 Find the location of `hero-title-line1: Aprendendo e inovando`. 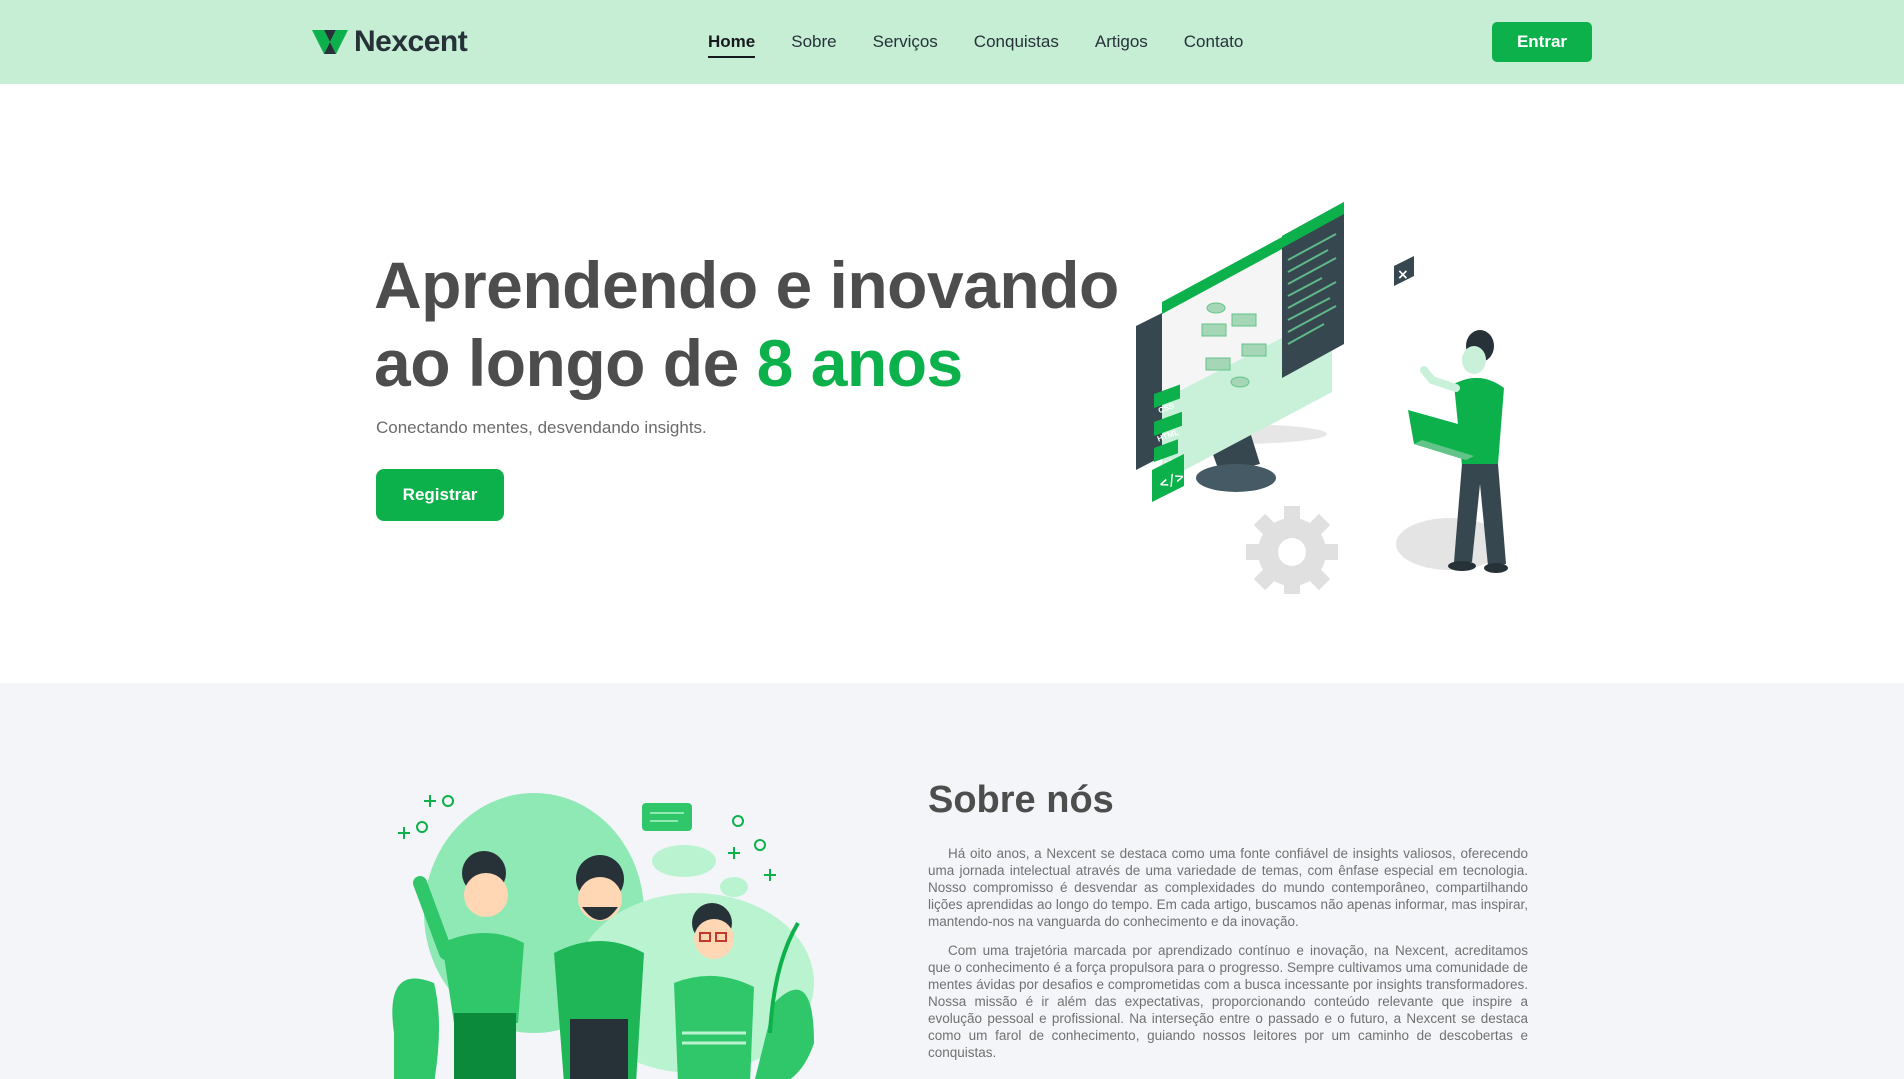

hero-title-line1: Aprendendo e inovando is located at coordinates (746, 285).